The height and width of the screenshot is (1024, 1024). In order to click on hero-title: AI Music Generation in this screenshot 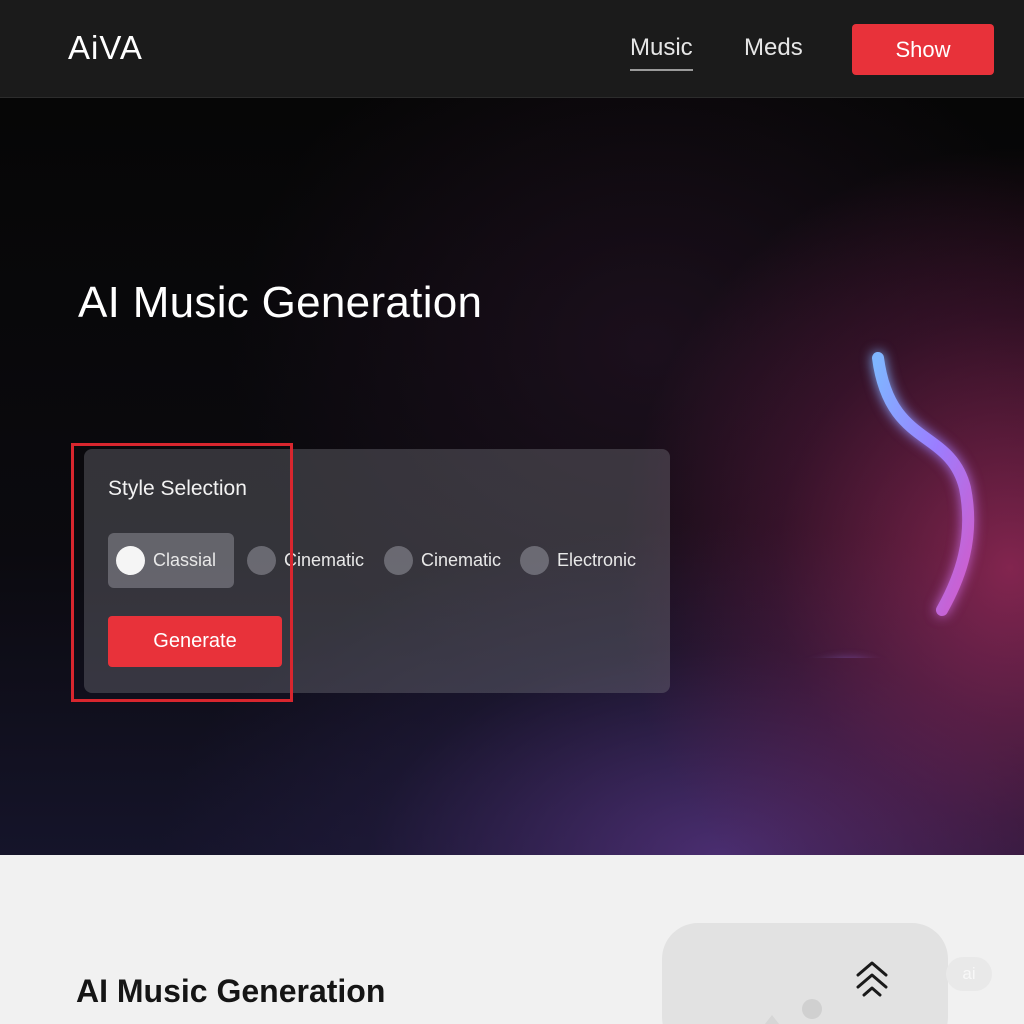, I will do `click(280, 302)`.